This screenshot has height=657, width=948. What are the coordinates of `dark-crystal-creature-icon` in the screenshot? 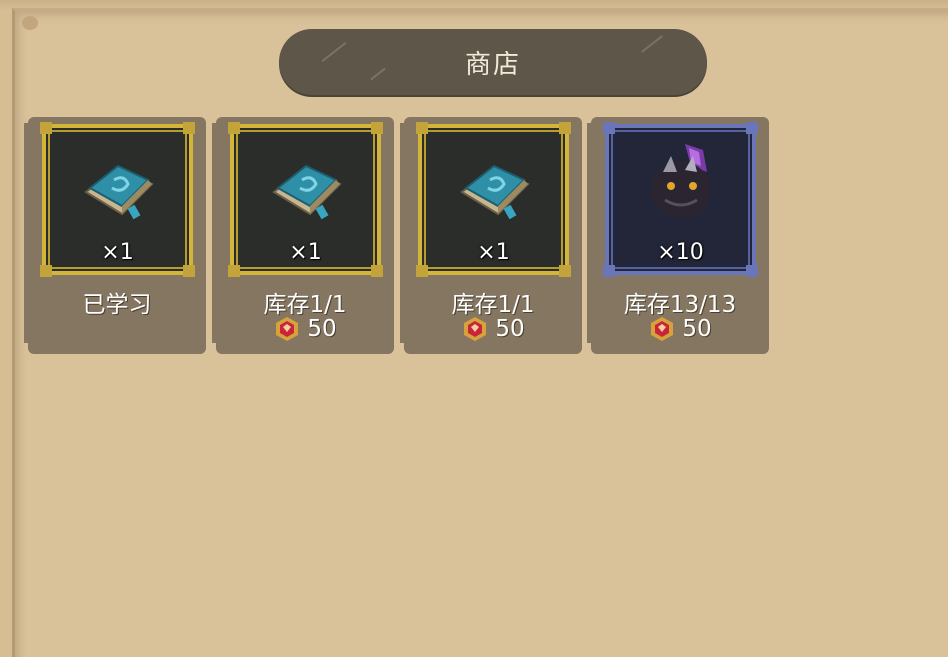 It's located at (681, 181).